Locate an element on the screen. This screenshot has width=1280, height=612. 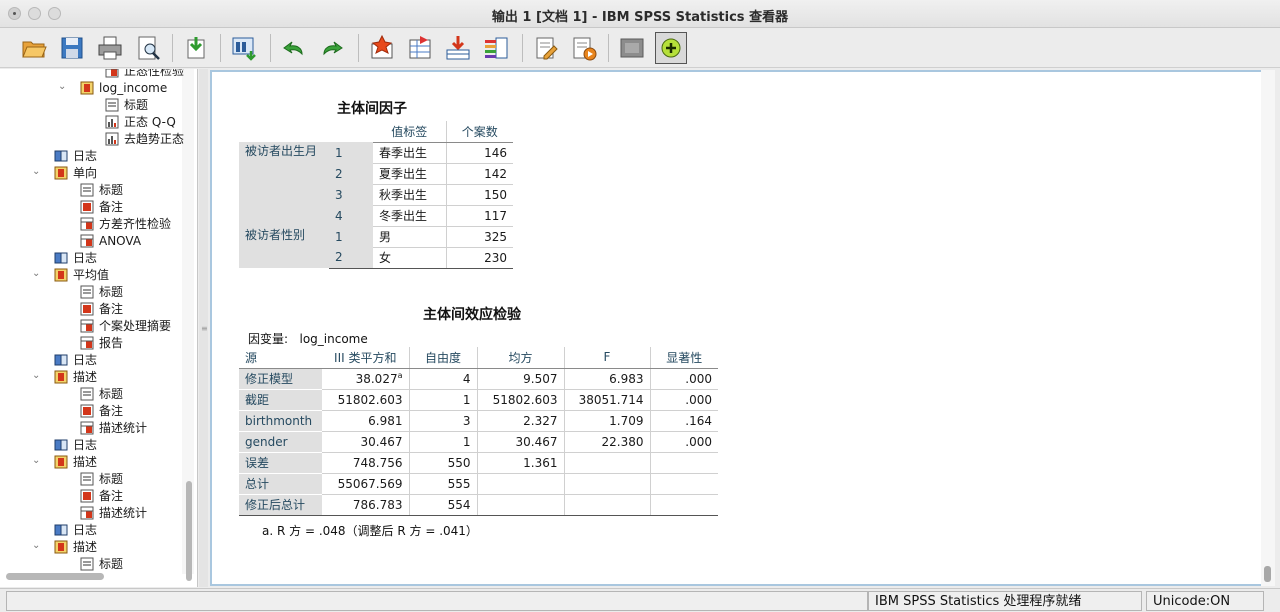
row-code: 3 is located at coordinates (351, 194).